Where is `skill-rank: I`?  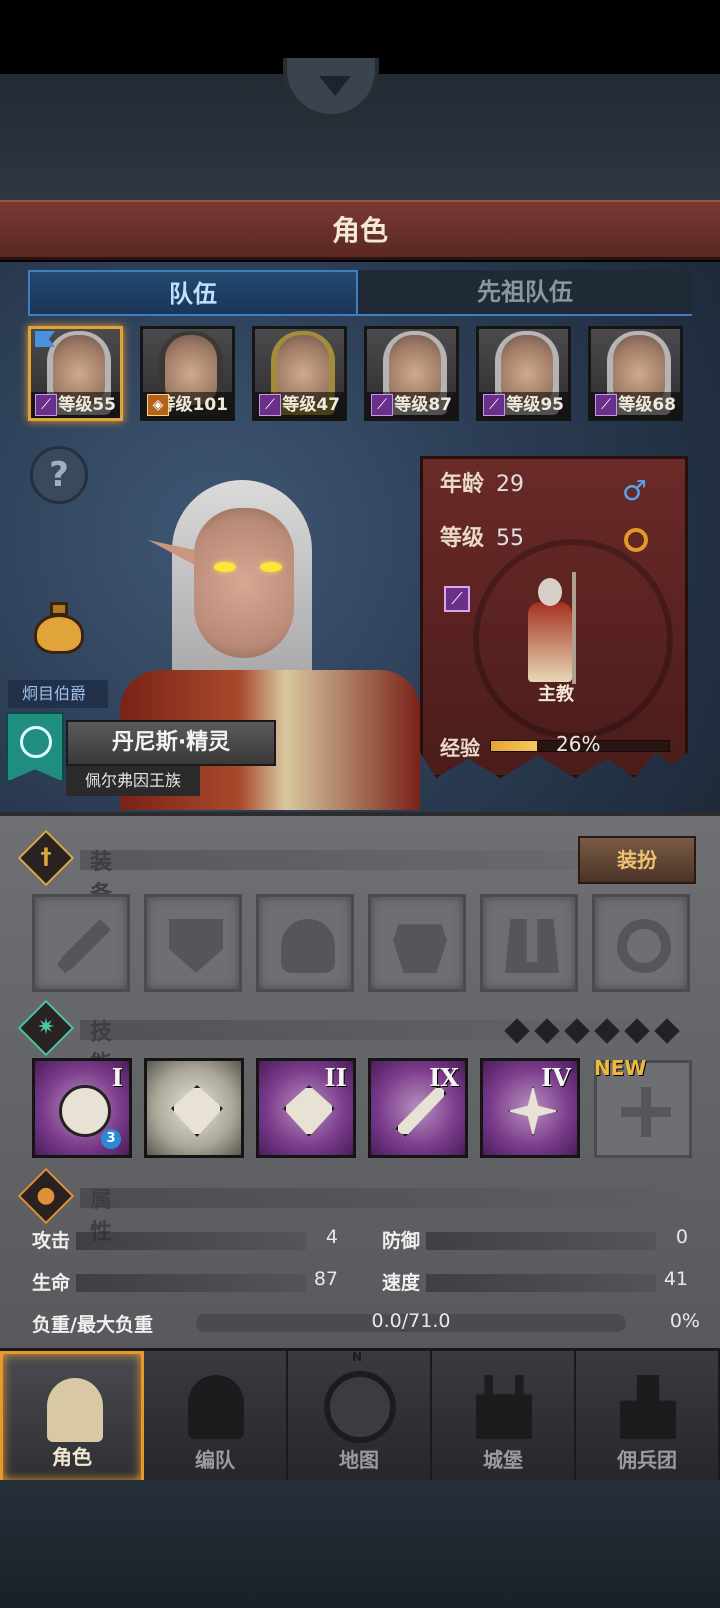 skill-rank: I is located at coordinates (117, 1077).